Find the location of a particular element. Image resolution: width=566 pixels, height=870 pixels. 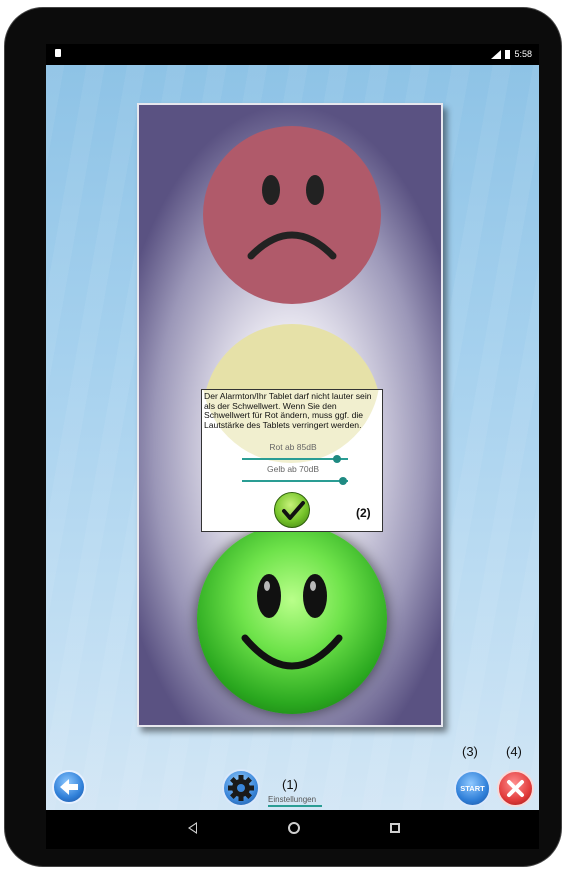

back-arrow-icon is located at coordinates (69, 787).